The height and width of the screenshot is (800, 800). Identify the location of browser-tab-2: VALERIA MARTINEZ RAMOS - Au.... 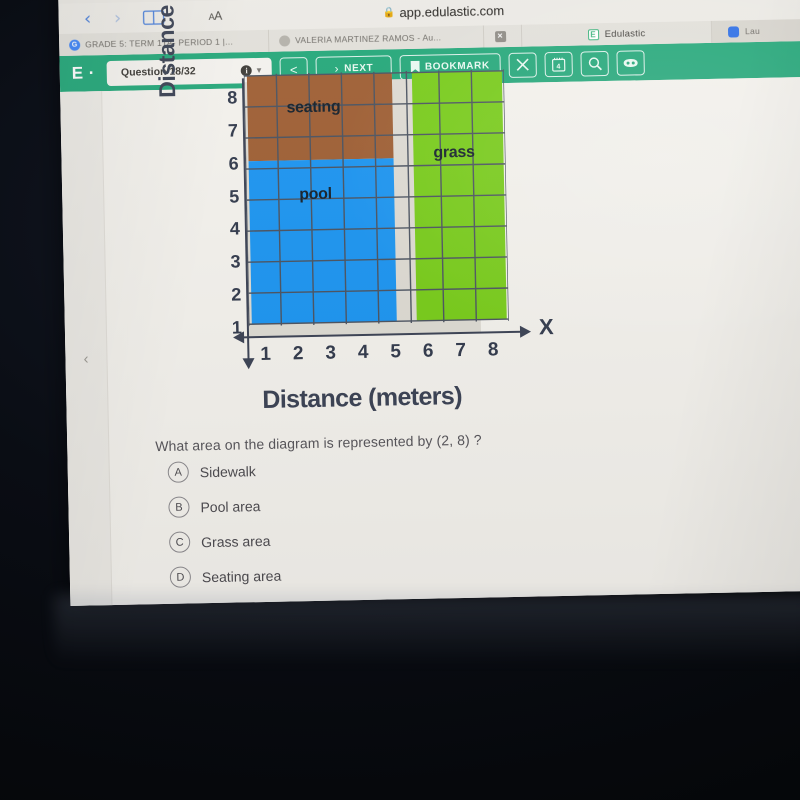
(376, 38).